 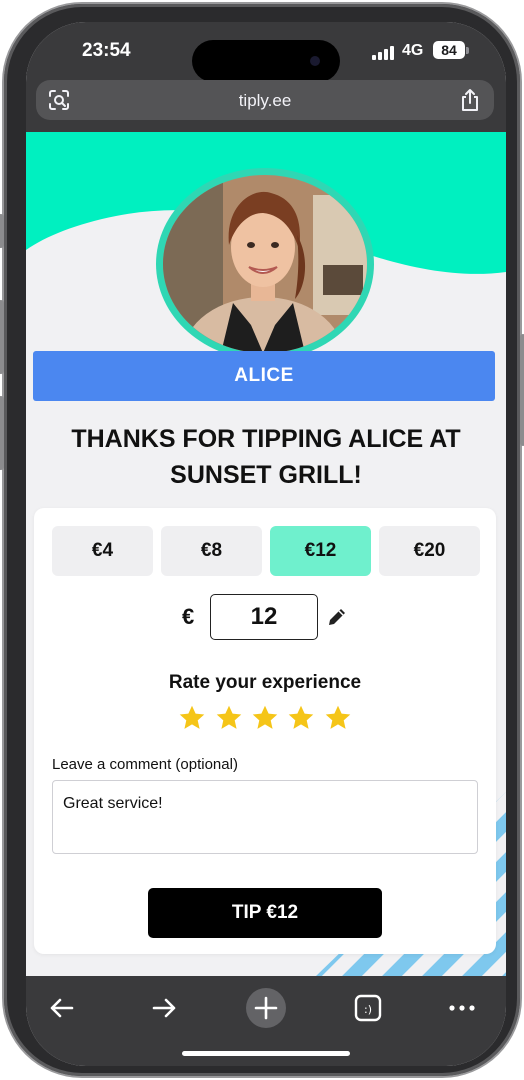 What do you see at coordinates (470, 100) in the screenshot?
I see `share-icon` at bounding box center [470, 100].